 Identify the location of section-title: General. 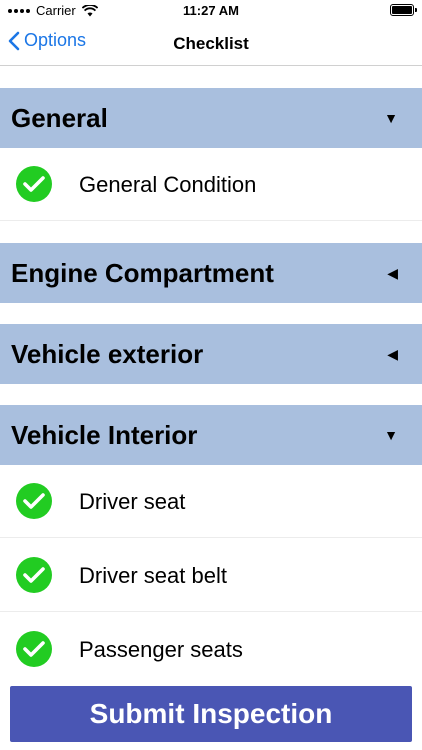
(59, 118).